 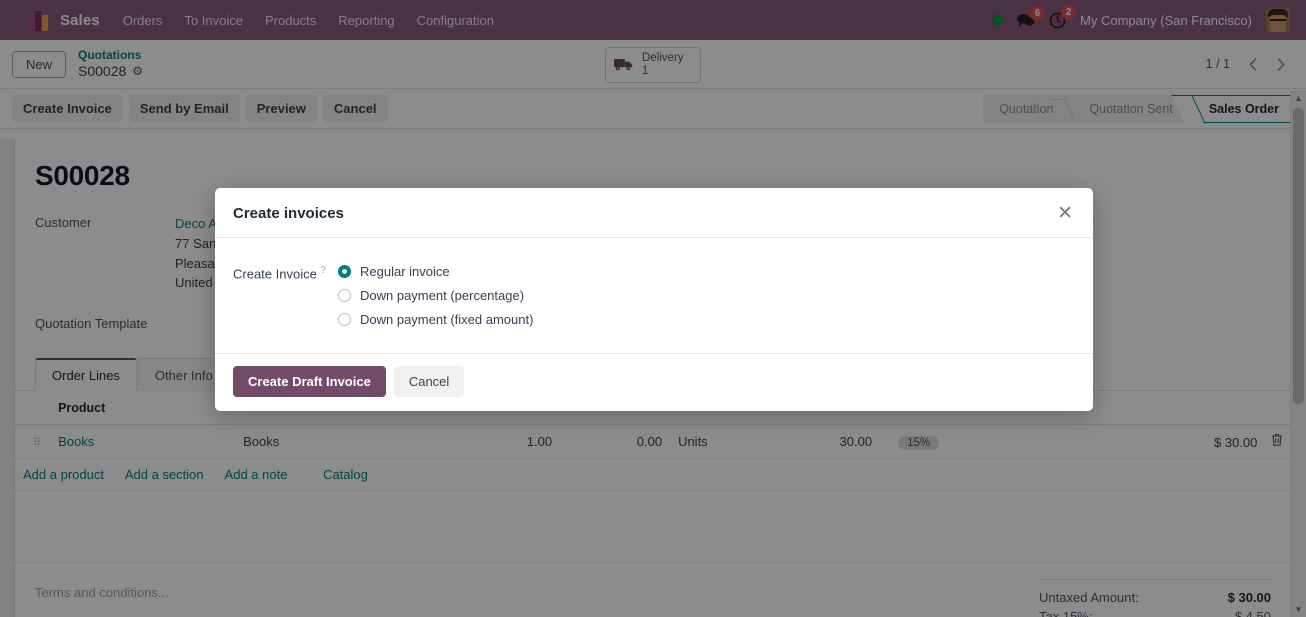 What do you see at coordinates (344, 319) in the screenshot?
I see `radio-down-payment-fixed-input` at bounding box center [344, 319].